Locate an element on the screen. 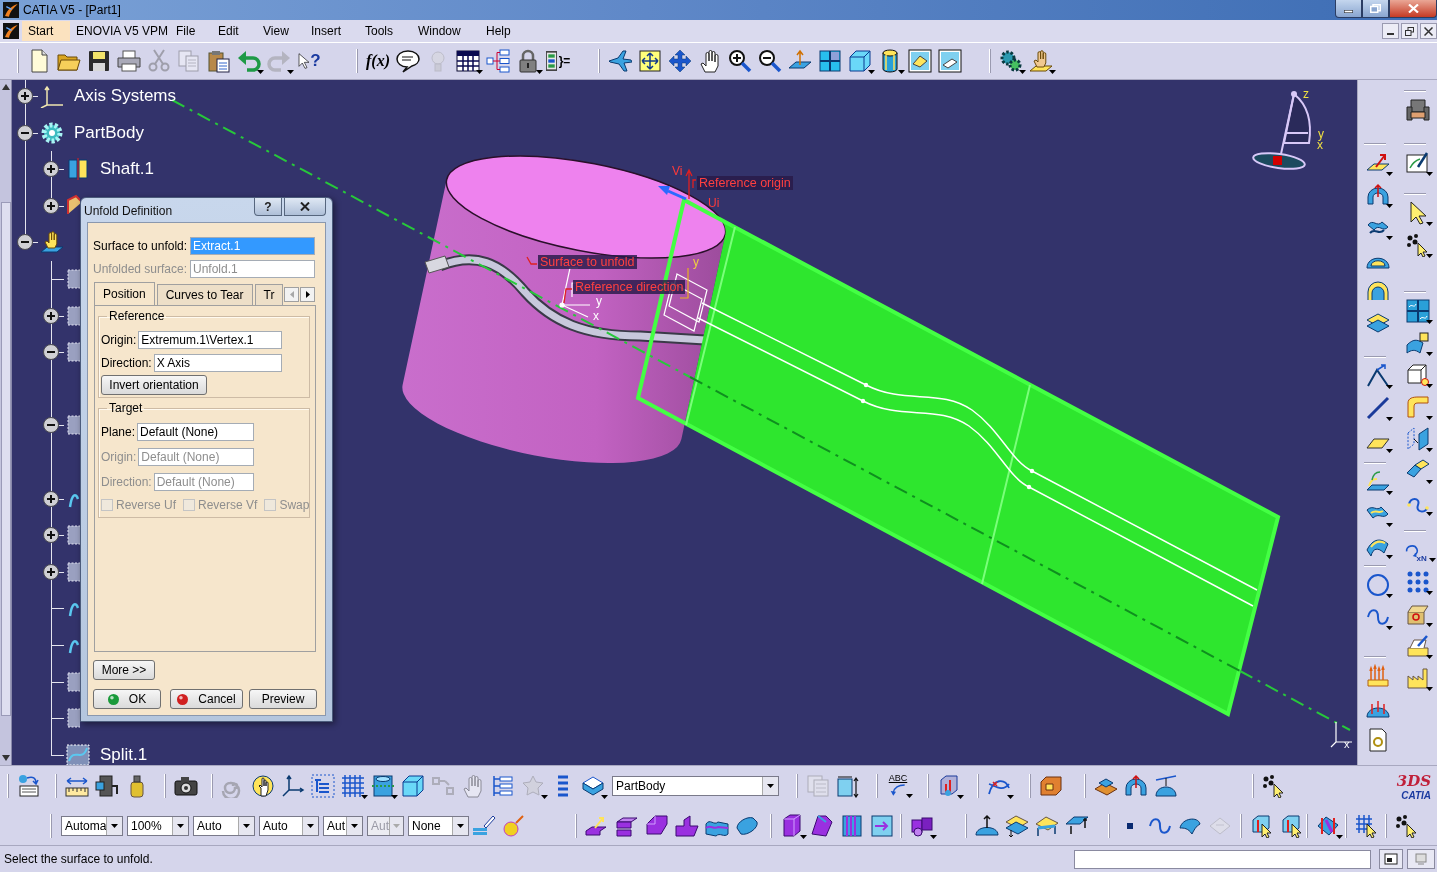 The image size is (1437, 872). dot-grid-icon is located at coordinates (1417, 582).